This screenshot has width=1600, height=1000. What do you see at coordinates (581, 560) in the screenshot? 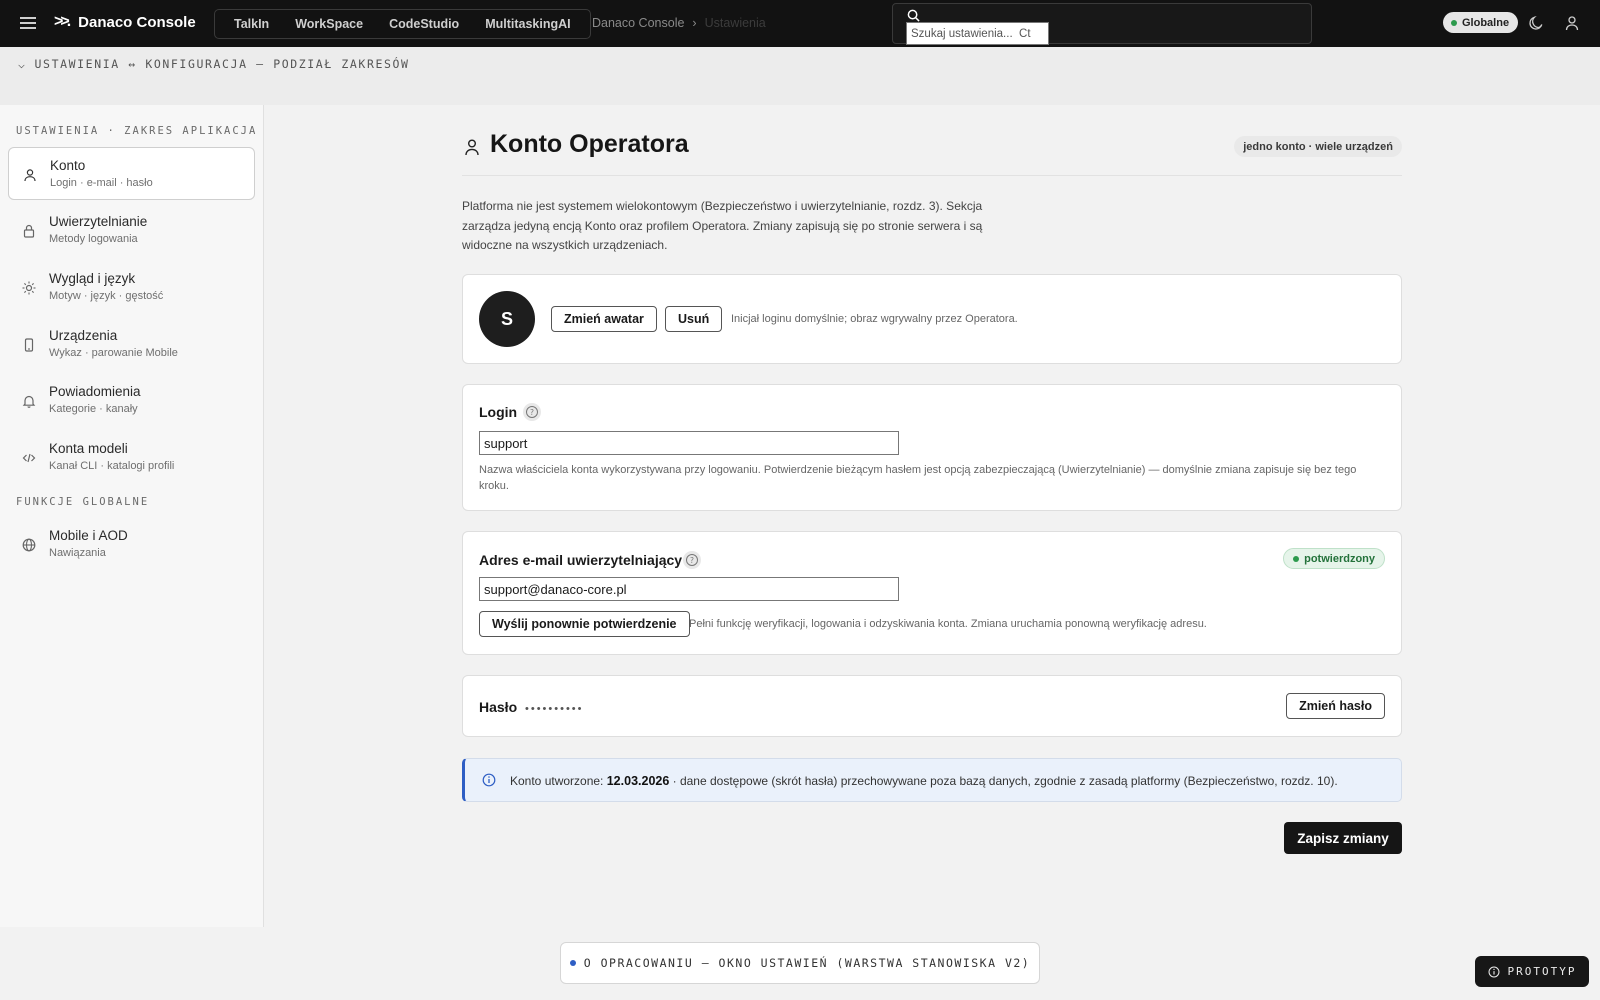
I see `email-label: Adres e-mail uwierzytelniający` at bounding box center [581, 560].